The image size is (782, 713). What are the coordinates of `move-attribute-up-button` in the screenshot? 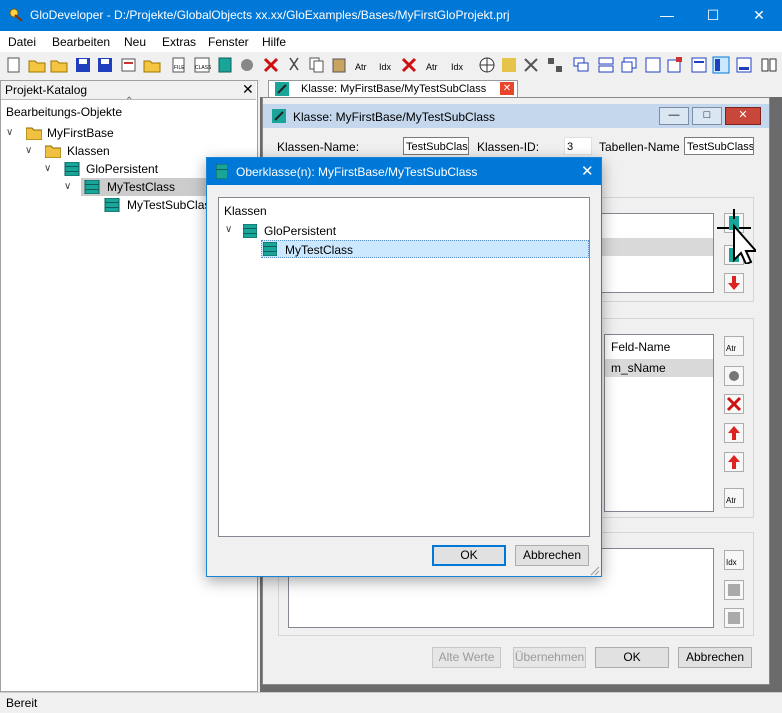 It's located at (734, 433).